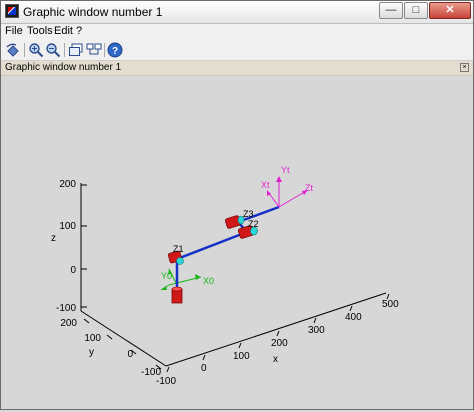 This screenshot has height=412, width=474. Describe the element at coordinates (237, 50) in the screenshot. I see `toolbar: ?` at that location.